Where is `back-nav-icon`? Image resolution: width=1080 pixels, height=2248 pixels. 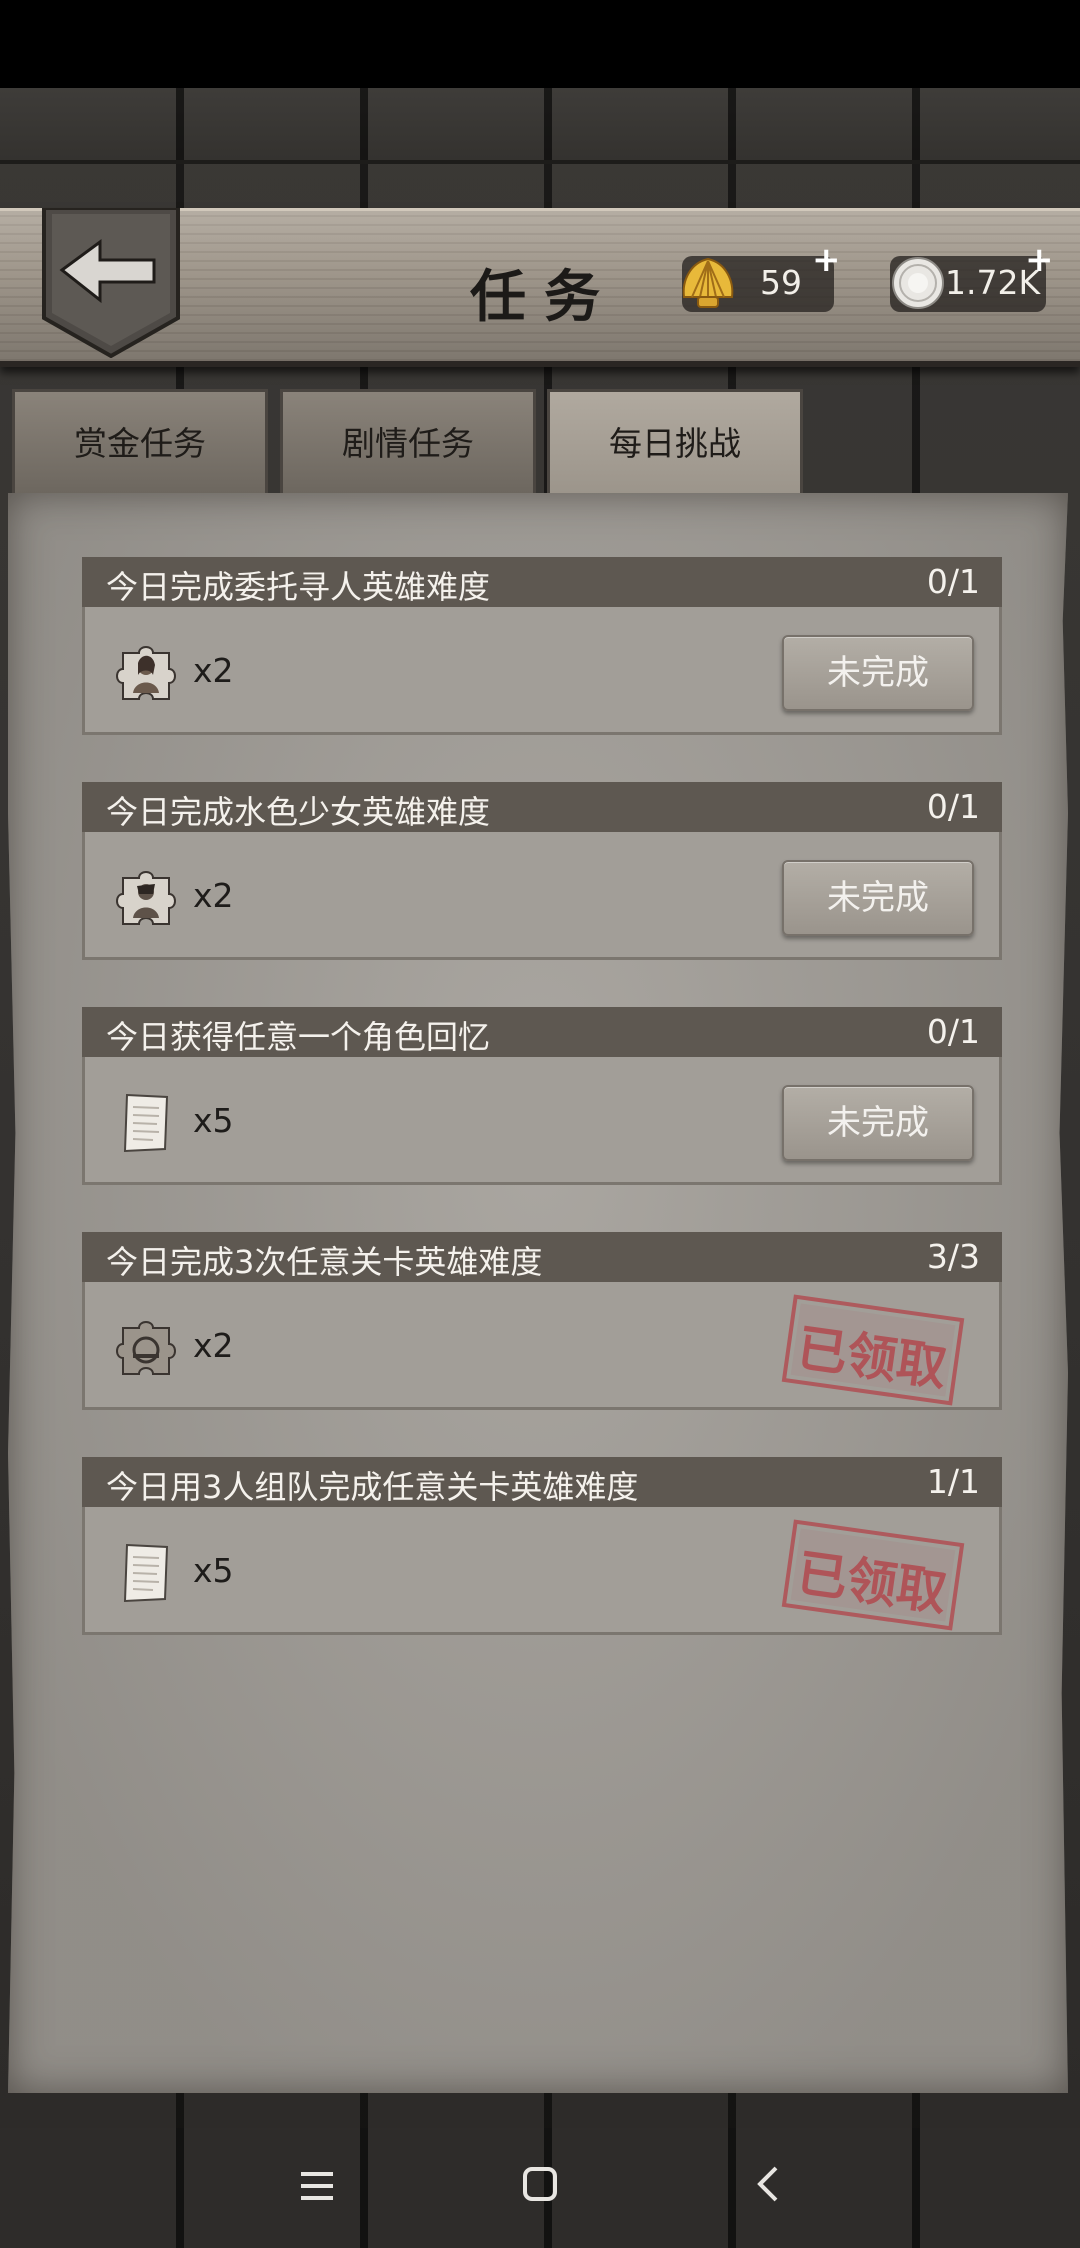
back-nav-icon is located at coordinates (768, 2186).